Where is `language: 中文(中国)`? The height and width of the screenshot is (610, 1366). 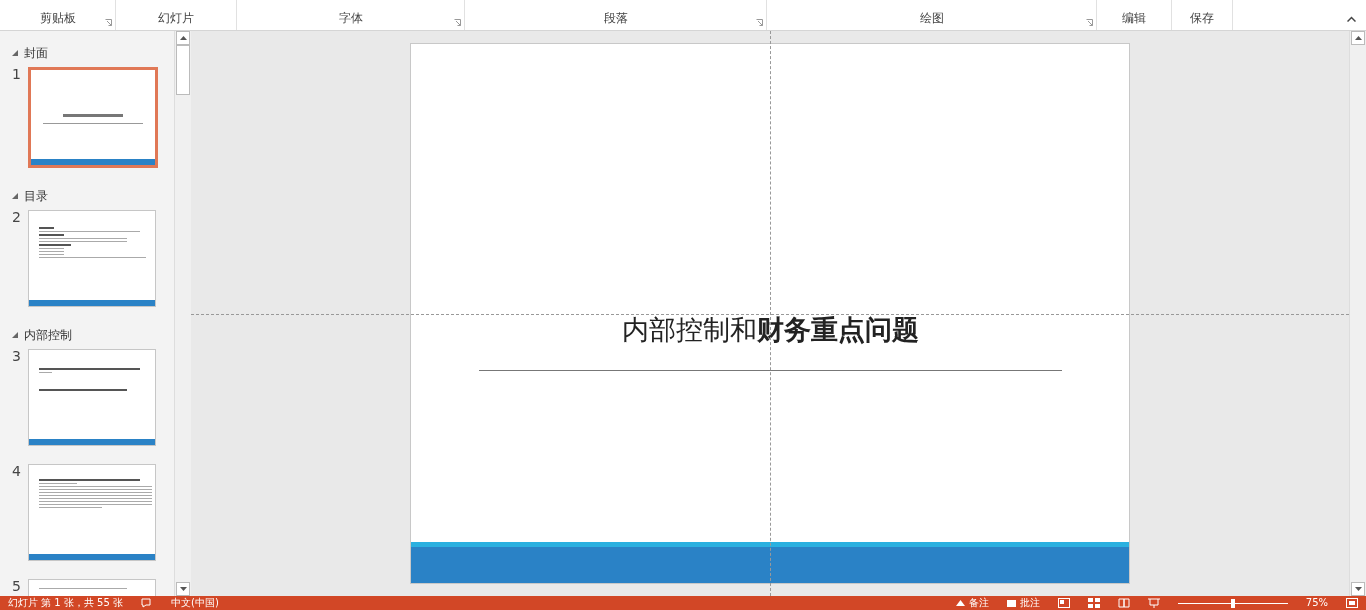
language: 中文(中国) is located at coordinates (195, 603).